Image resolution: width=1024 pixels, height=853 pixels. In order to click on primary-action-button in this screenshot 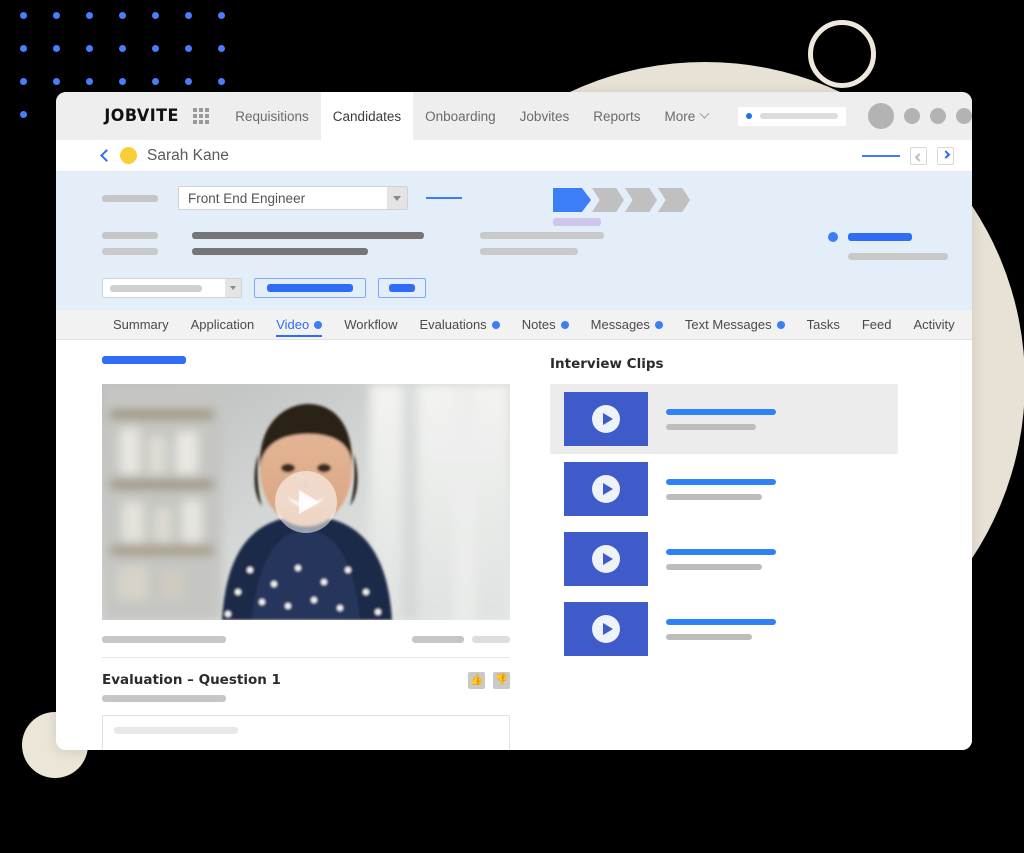, I will do `click(310, 288)`.